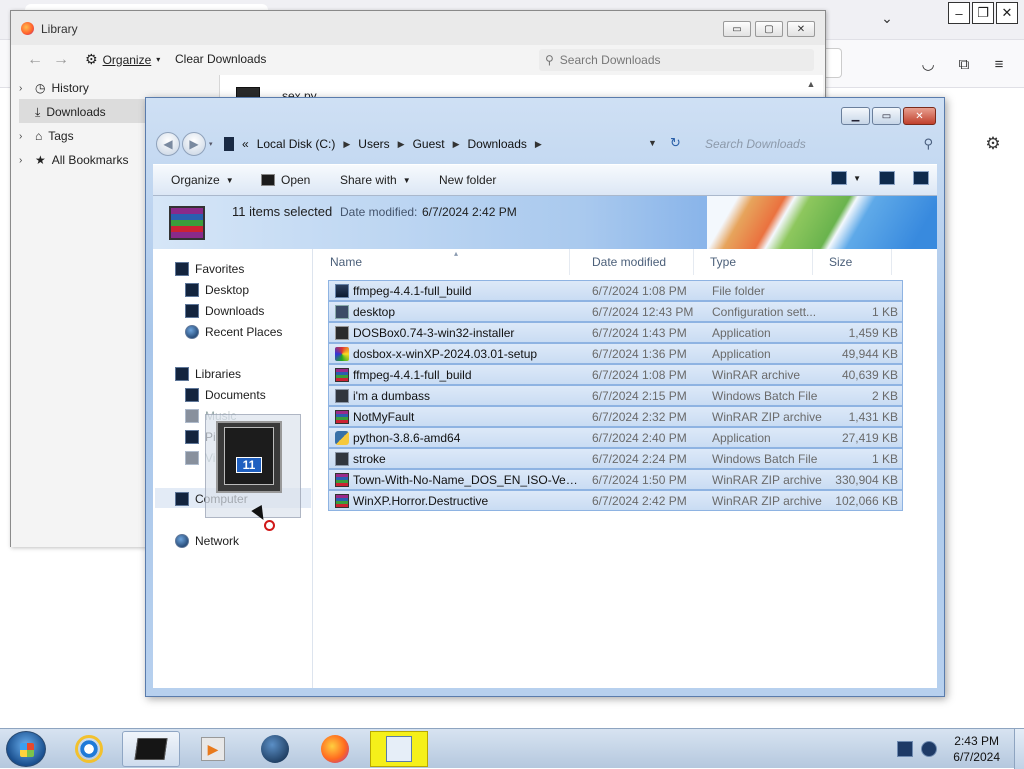 The image size is (1024, 769). What do you see at coordinates (373, 144) in the screenshot?
I see `breadcrumb-users: Users` at bounding box center [373, 144].